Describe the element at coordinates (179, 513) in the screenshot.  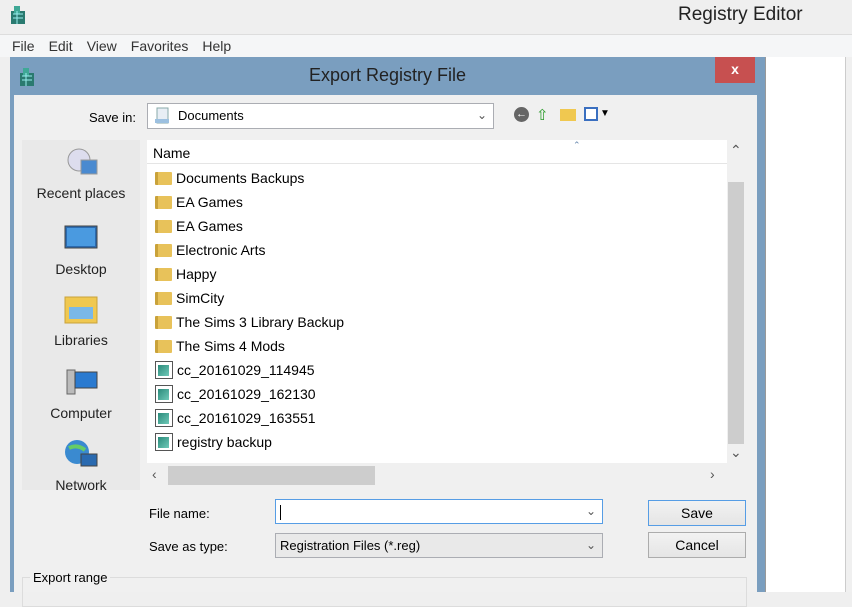
I see `file-name-label: File name:` at that location.